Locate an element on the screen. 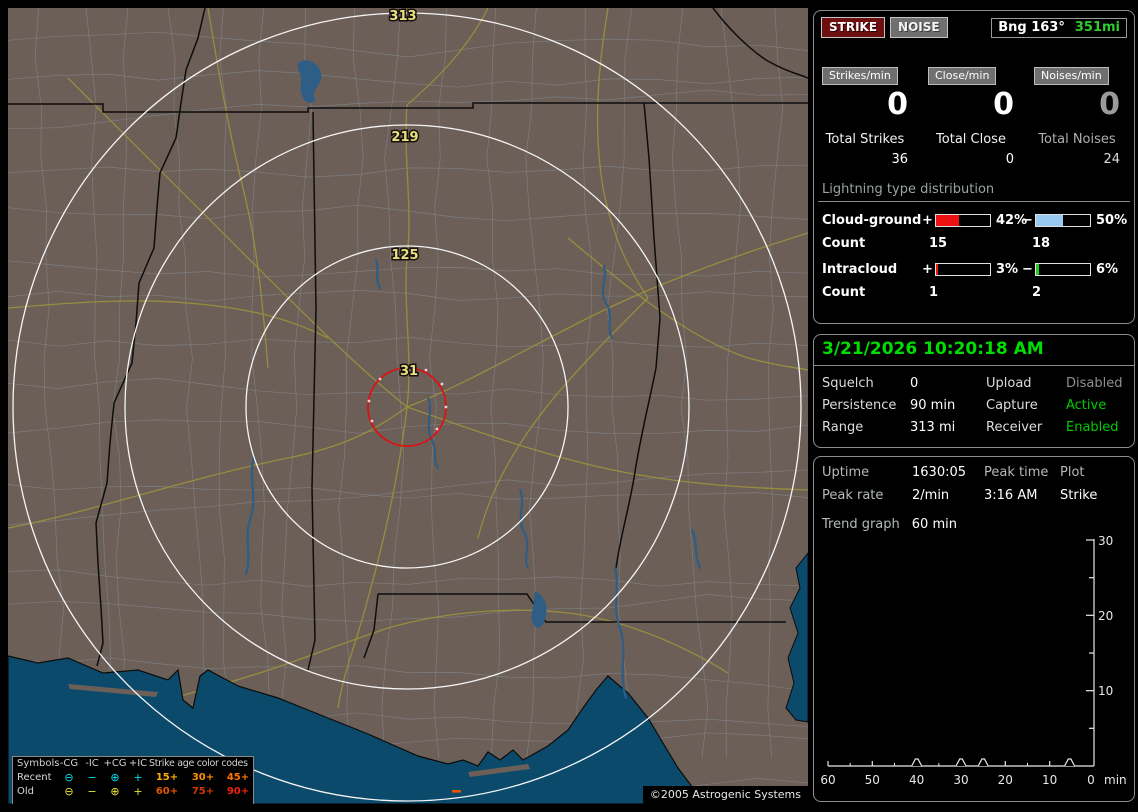 Image resolution: width=1138 pixels, height=812 pixels. total-strikes-value: 36 is located at coordinates (899, 159).